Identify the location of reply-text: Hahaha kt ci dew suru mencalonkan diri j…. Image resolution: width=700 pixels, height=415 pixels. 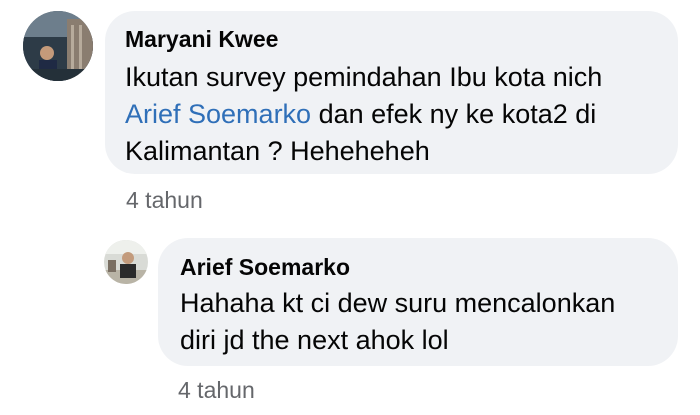
(398, 321).